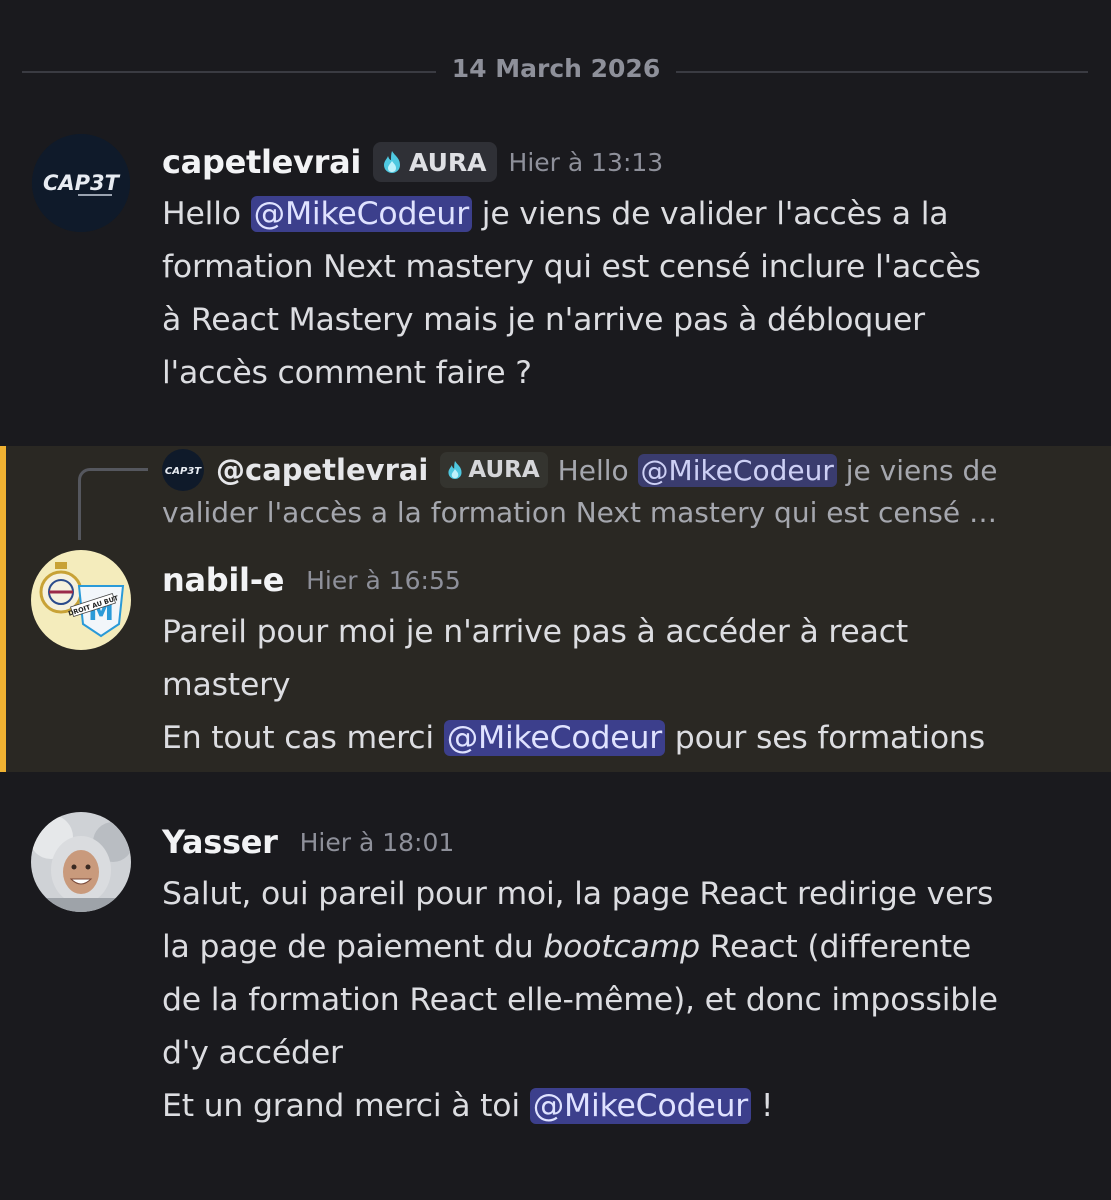 Image resolution: width=1111 pixels, height=1200 pixels. What do you see at coordinates (468, 1106) in the screenshot?
I see `message-line: Et un grand merci à toi @MikeCodeur !` at bounding box center [468, 1106].